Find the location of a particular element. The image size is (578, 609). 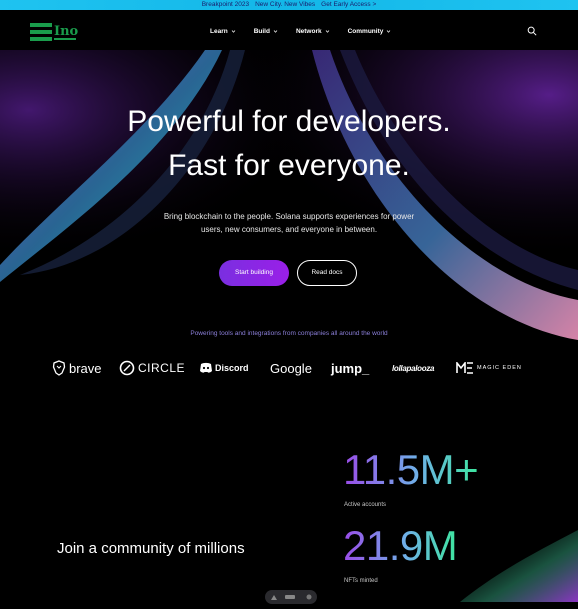

nav-item-network: Network is located at coordinates (313, 31).